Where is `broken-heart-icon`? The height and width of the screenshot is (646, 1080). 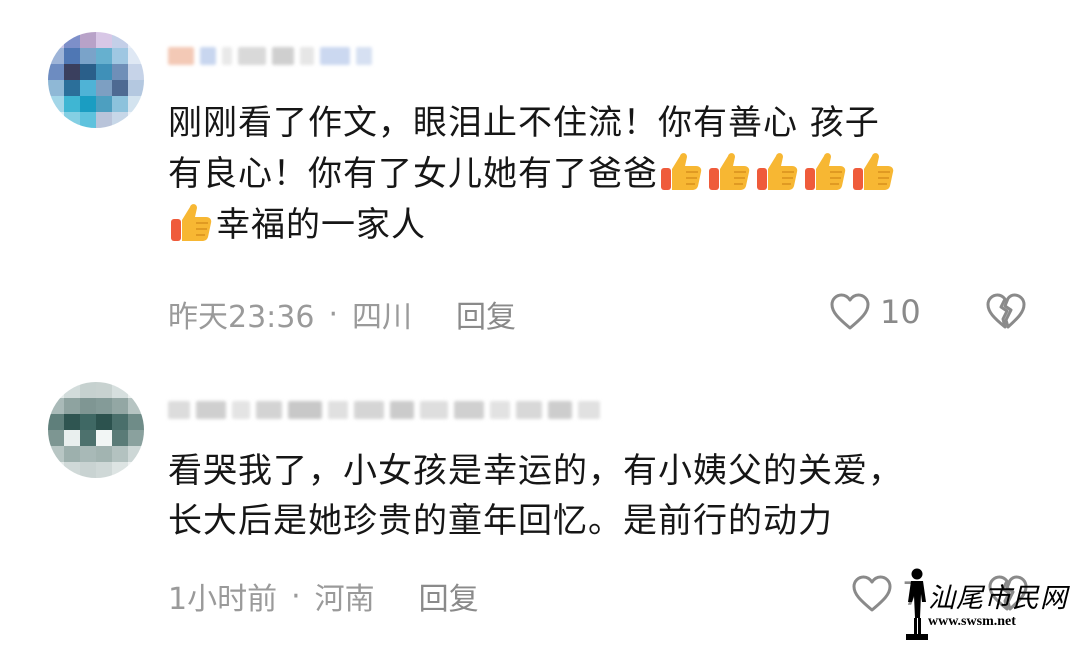
broken-heart-icon is located at coordinates (1006, 312).